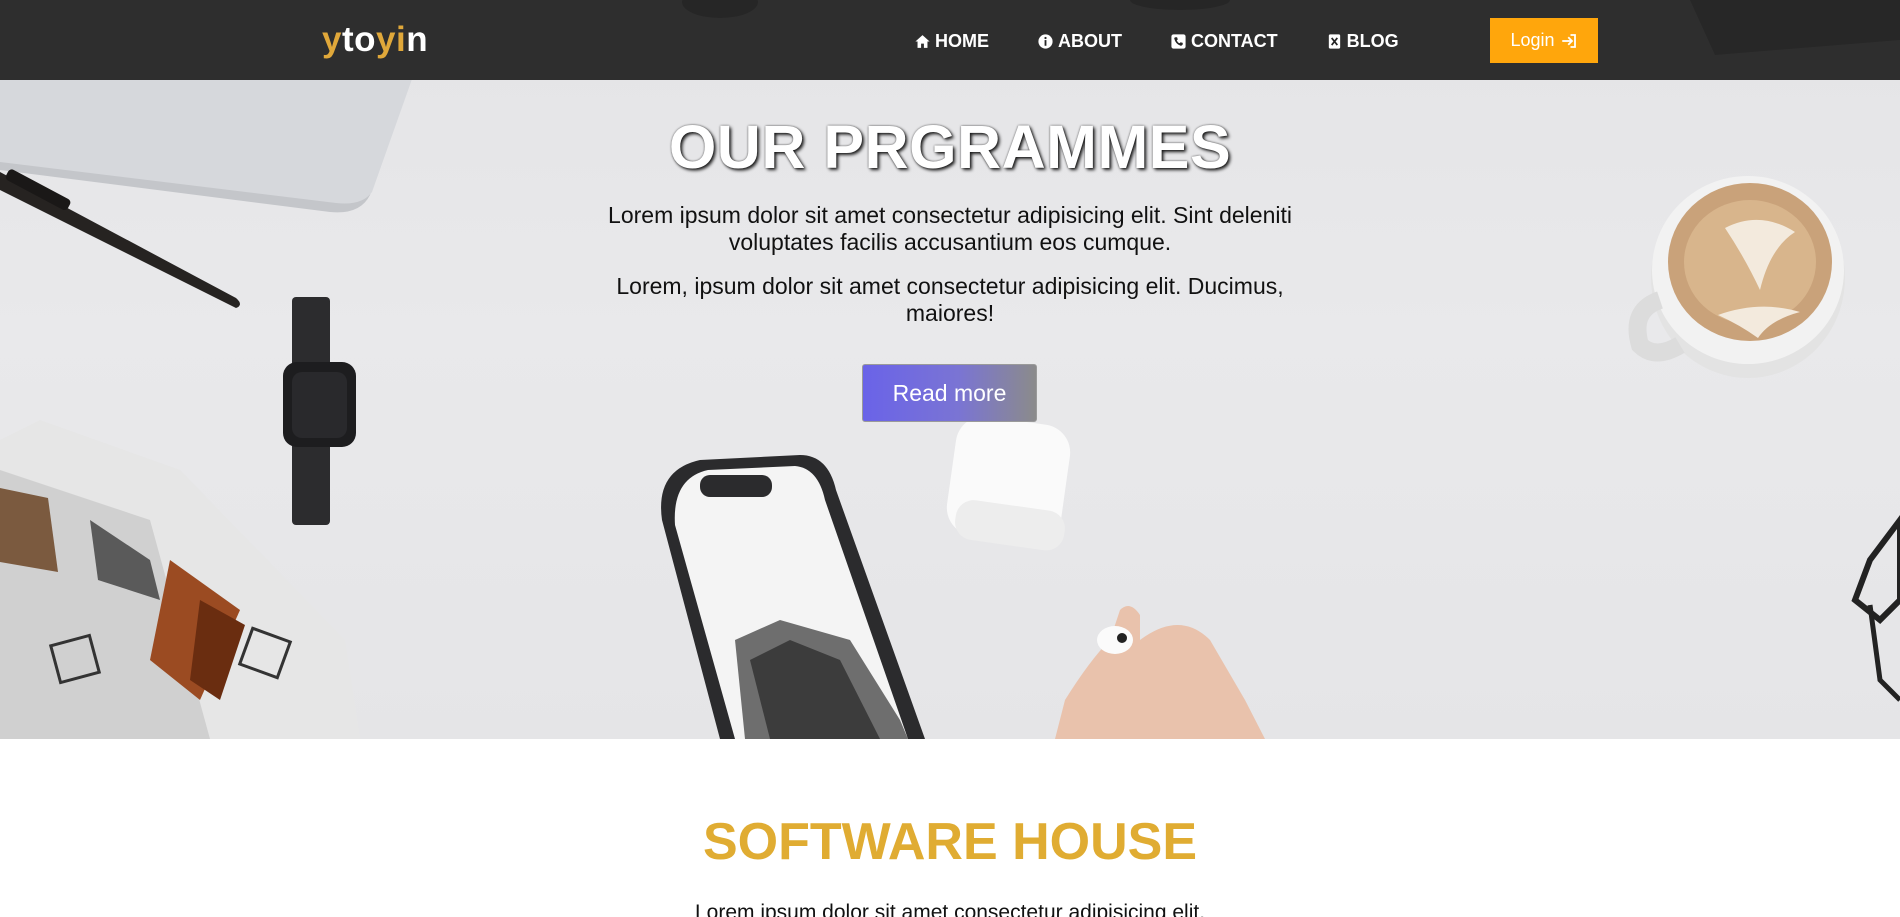 Image resolution: width=1900 pixels, height=917 pixels. I want to click on info-icon, so click(1045, 41).